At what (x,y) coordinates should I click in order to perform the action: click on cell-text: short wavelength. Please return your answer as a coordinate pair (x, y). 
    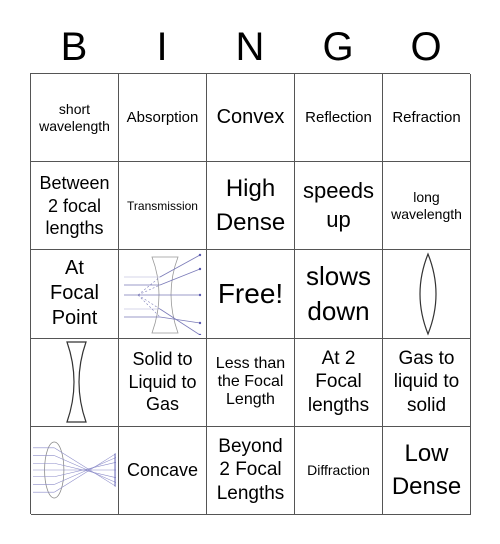
    Looking at the image, I should click on (74, 117).